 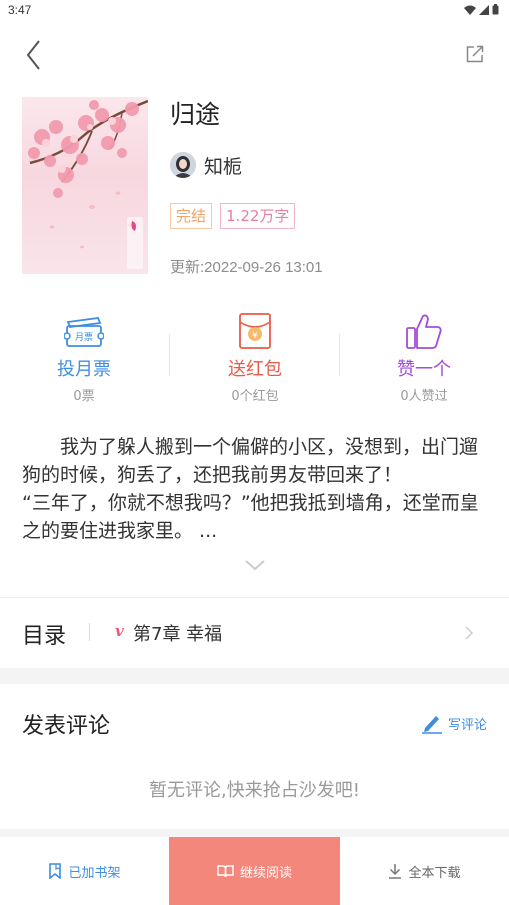 I want to click on author-name: 知栀, so click(x=223, y=165).